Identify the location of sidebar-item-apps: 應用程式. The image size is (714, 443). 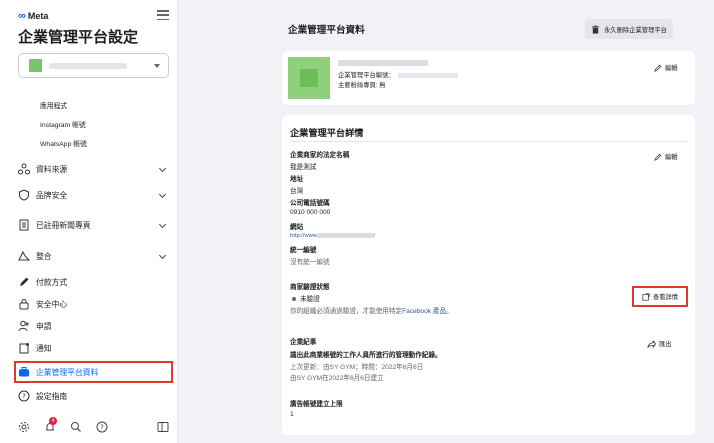
(53, 105).